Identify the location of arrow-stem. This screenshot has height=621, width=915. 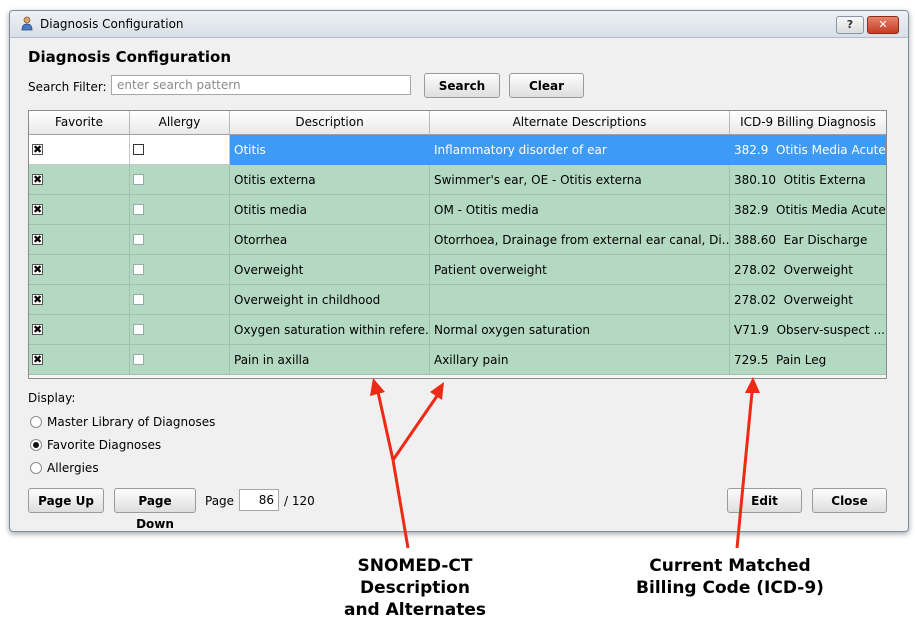
(400, 504).